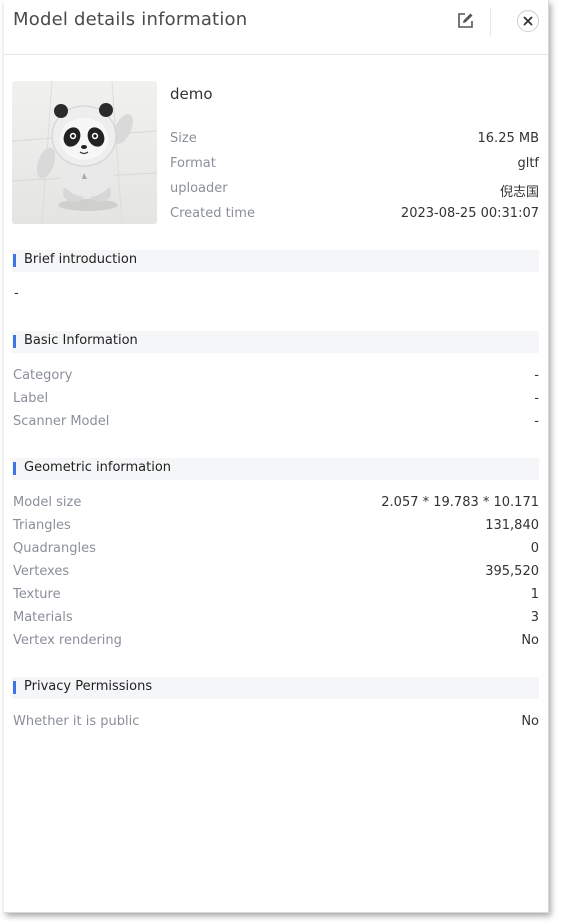  I want to click on section-title: Geometric information, so click(98, 467).